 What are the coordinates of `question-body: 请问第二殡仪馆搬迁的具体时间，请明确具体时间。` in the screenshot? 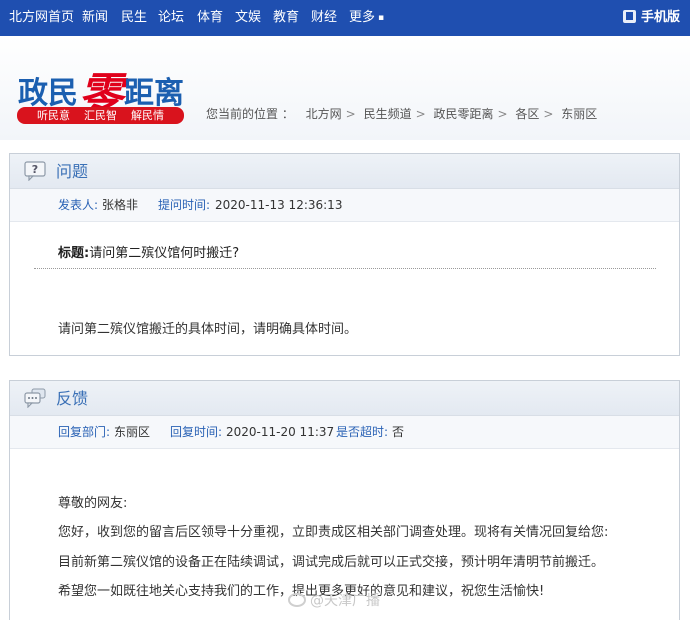 It's located at (208, 329).